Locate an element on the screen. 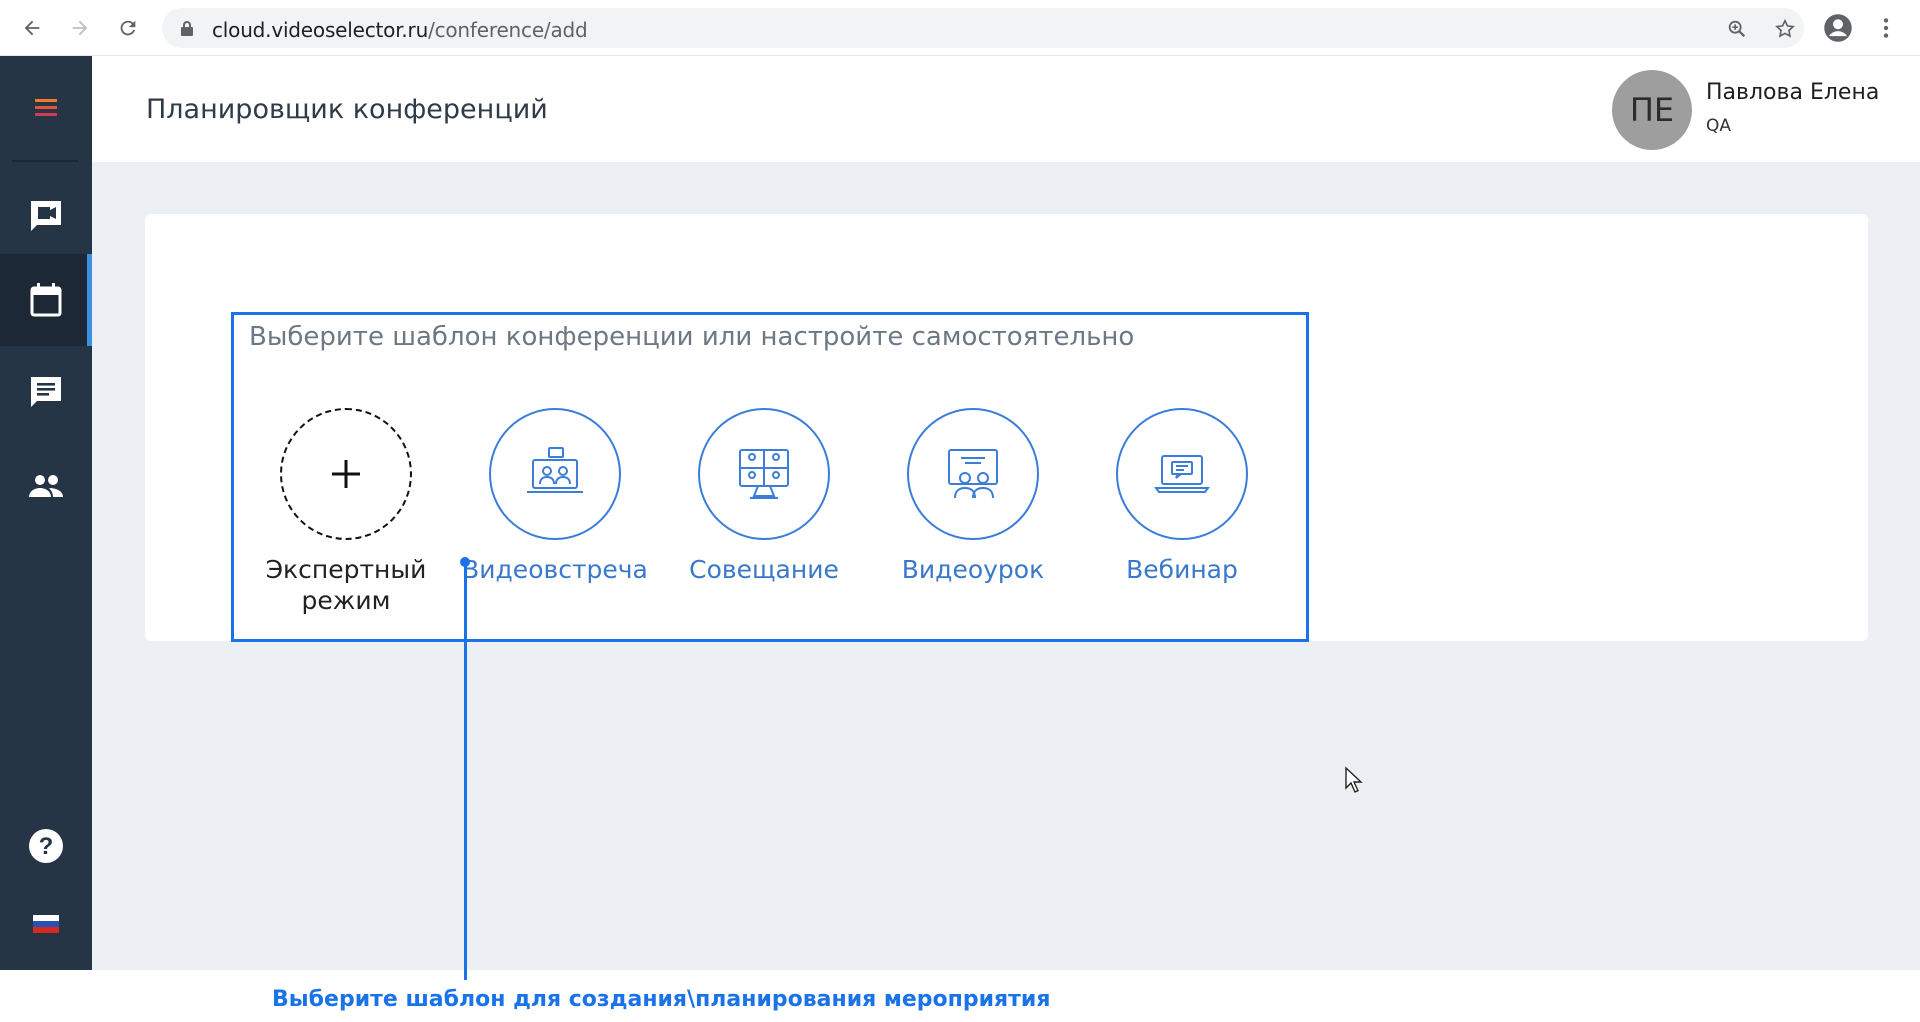 This screenshot has width=1920, height=1022. sidebar-item-conferences is located at coordinates (46, 216).